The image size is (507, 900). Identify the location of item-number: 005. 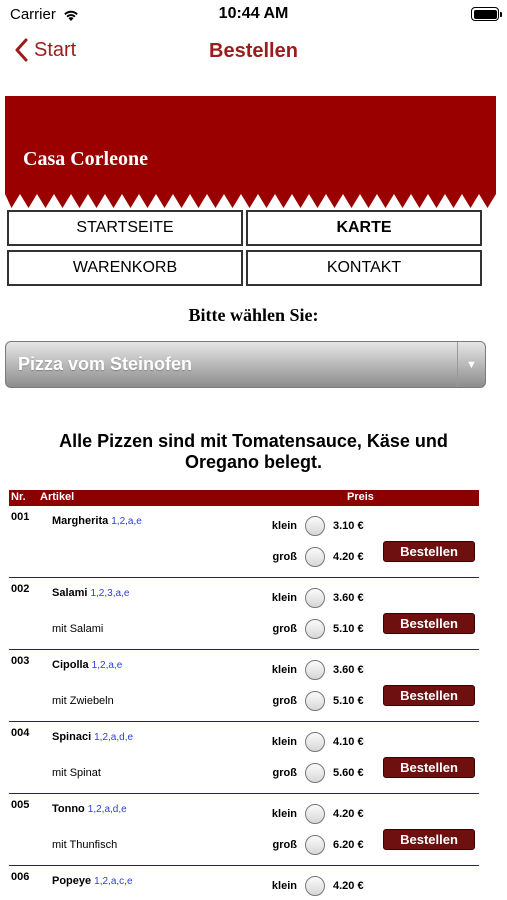
(20, 805).